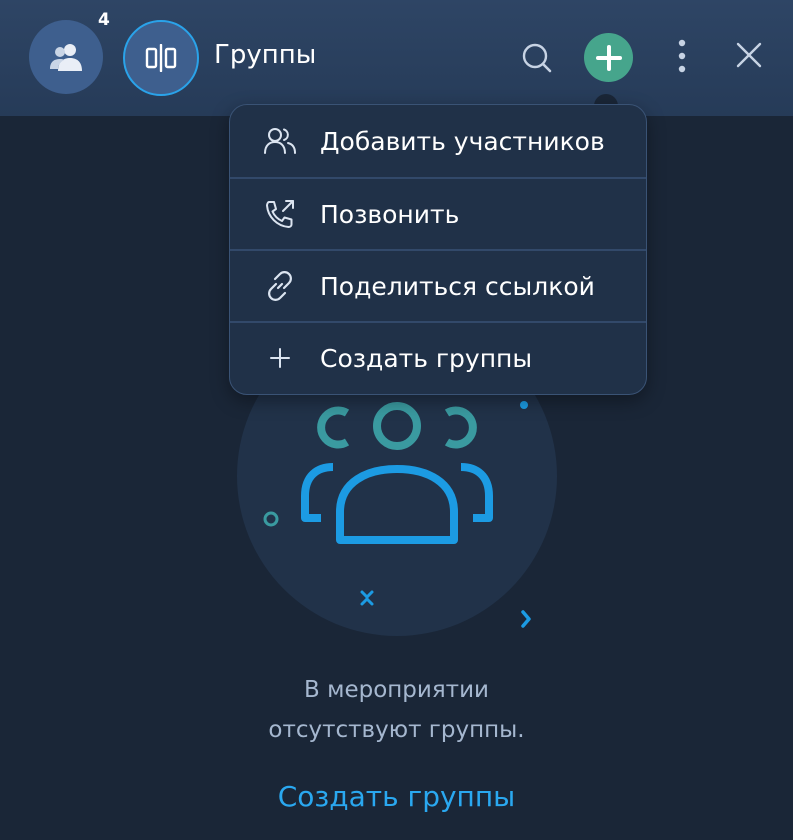  I want to click on layout-toggle-button, so click(161, 58).